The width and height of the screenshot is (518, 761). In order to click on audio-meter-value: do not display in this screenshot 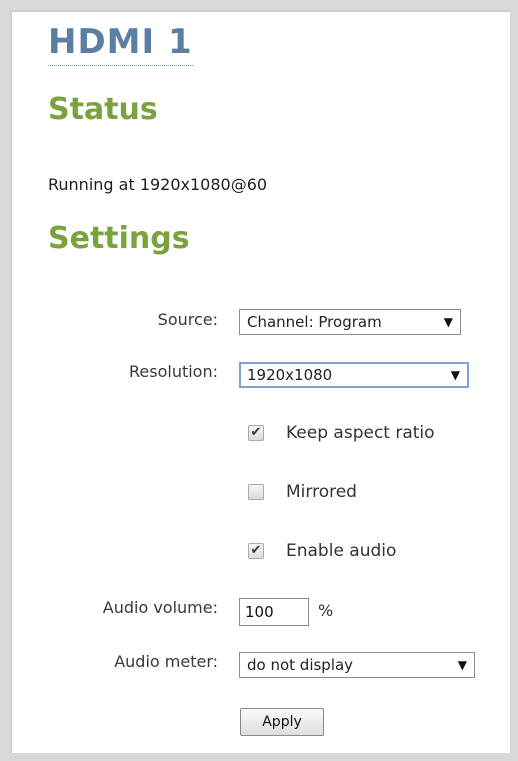, I will do `click(300, 665)`.